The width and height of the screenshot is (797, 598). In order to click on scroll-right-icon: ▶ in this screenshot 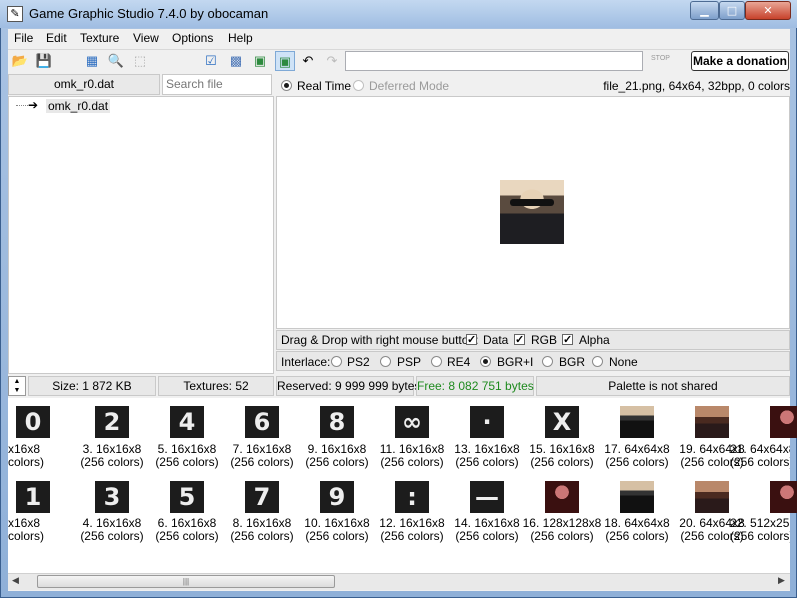, I will do `click(781, 580)`.